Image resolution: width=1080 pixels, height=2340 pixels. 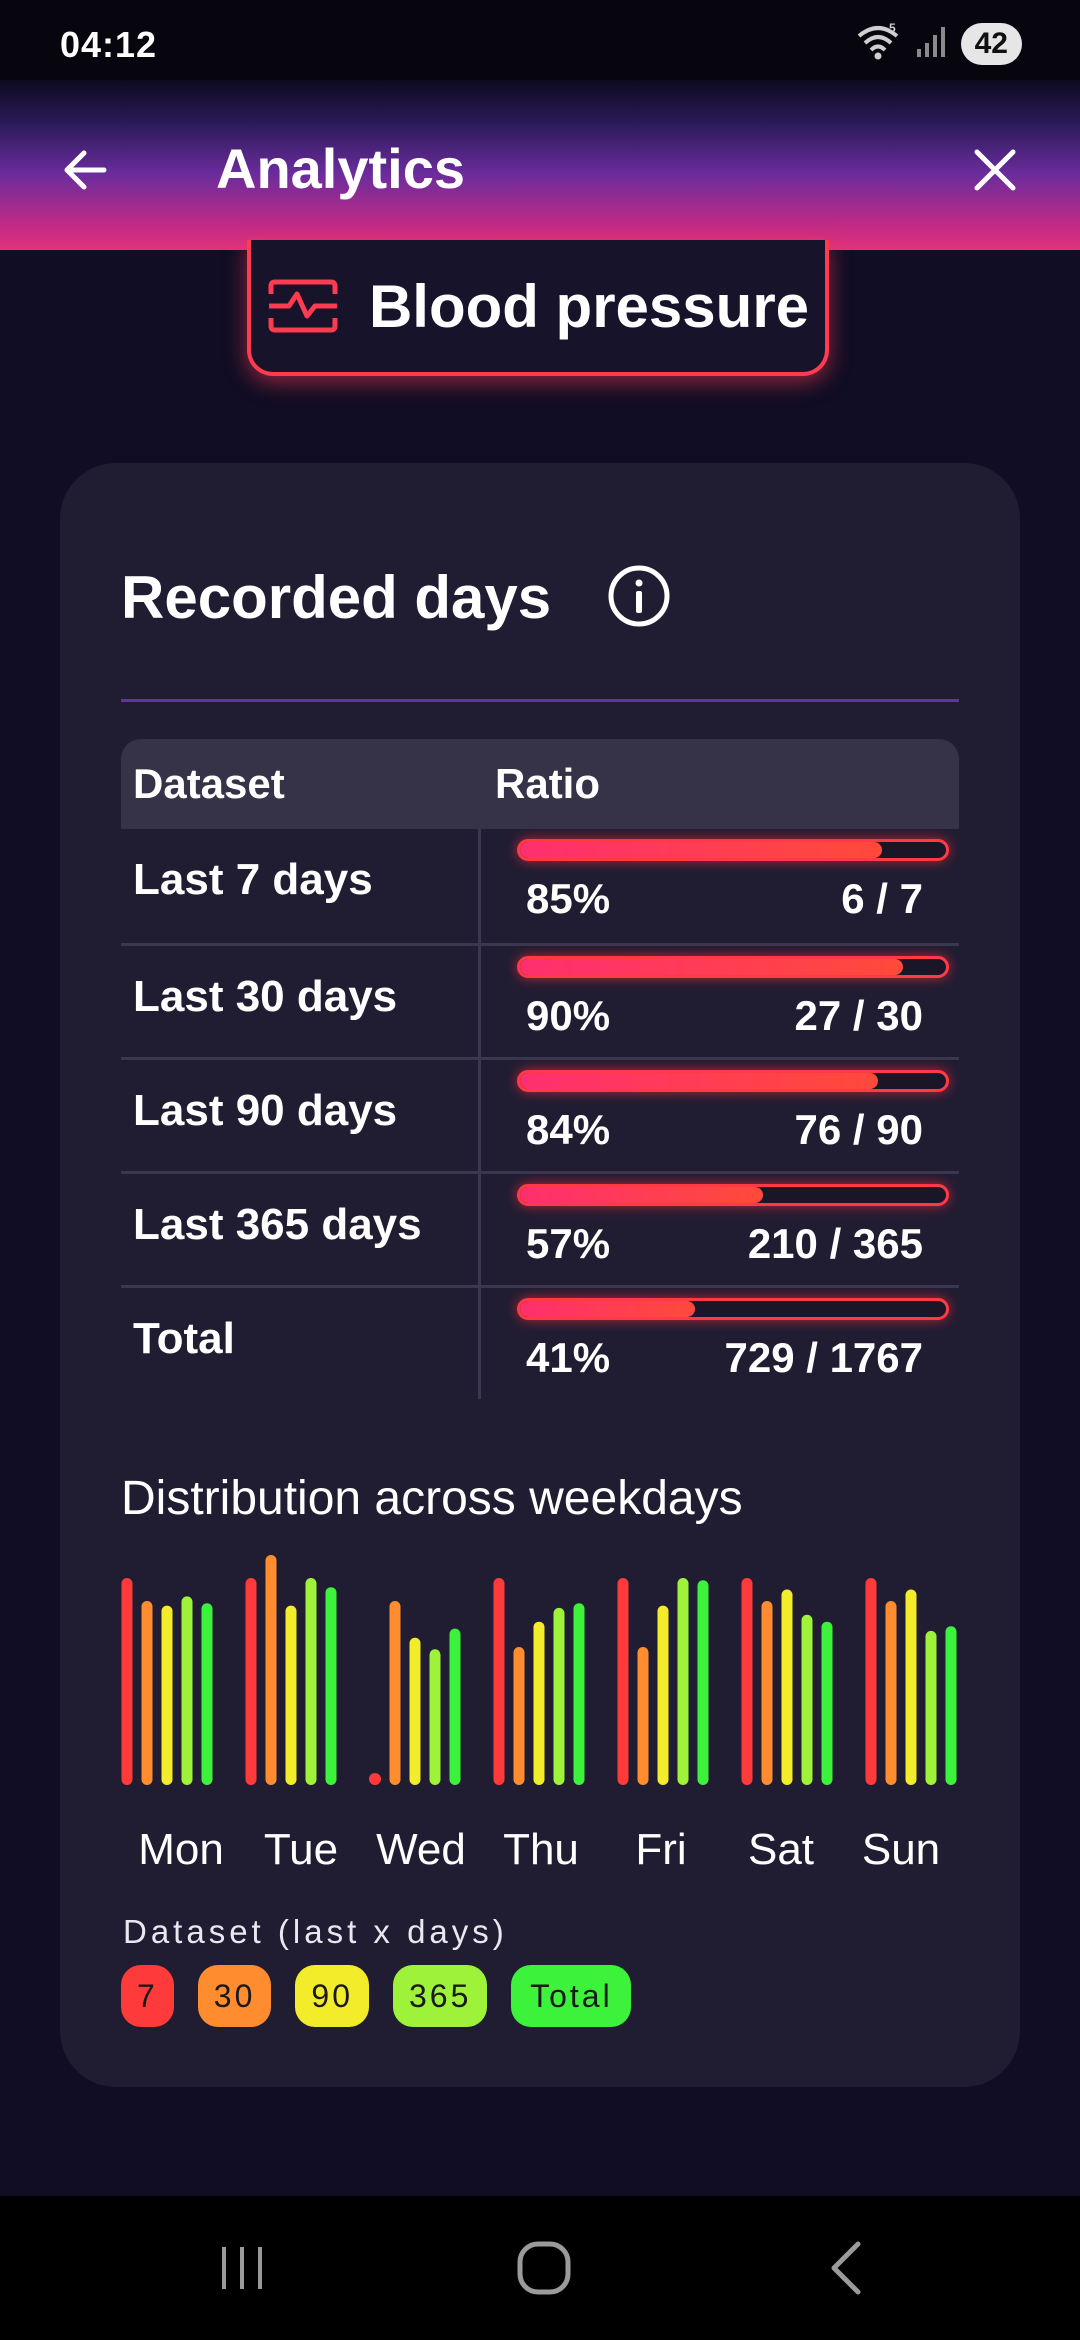 What do you see at coordinates (720, 1229) in the screenshot?
I see `ratio-cell: 57% 210 / 365` at bounding box center [720, 1229].